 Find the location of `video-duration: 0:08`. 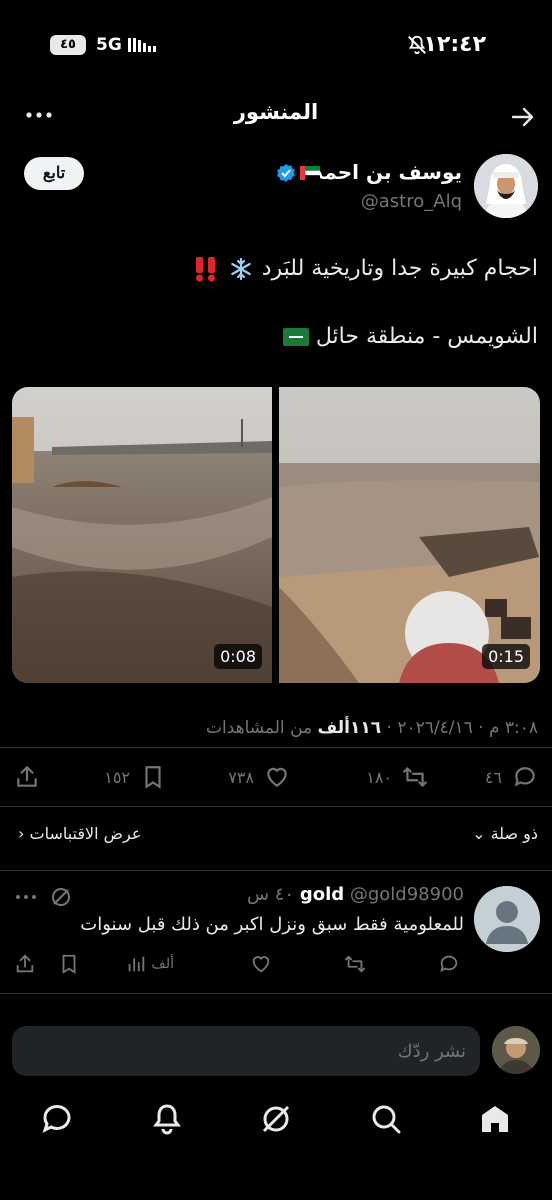

video-duration: 0:08 is located at coordinates (238, 656).